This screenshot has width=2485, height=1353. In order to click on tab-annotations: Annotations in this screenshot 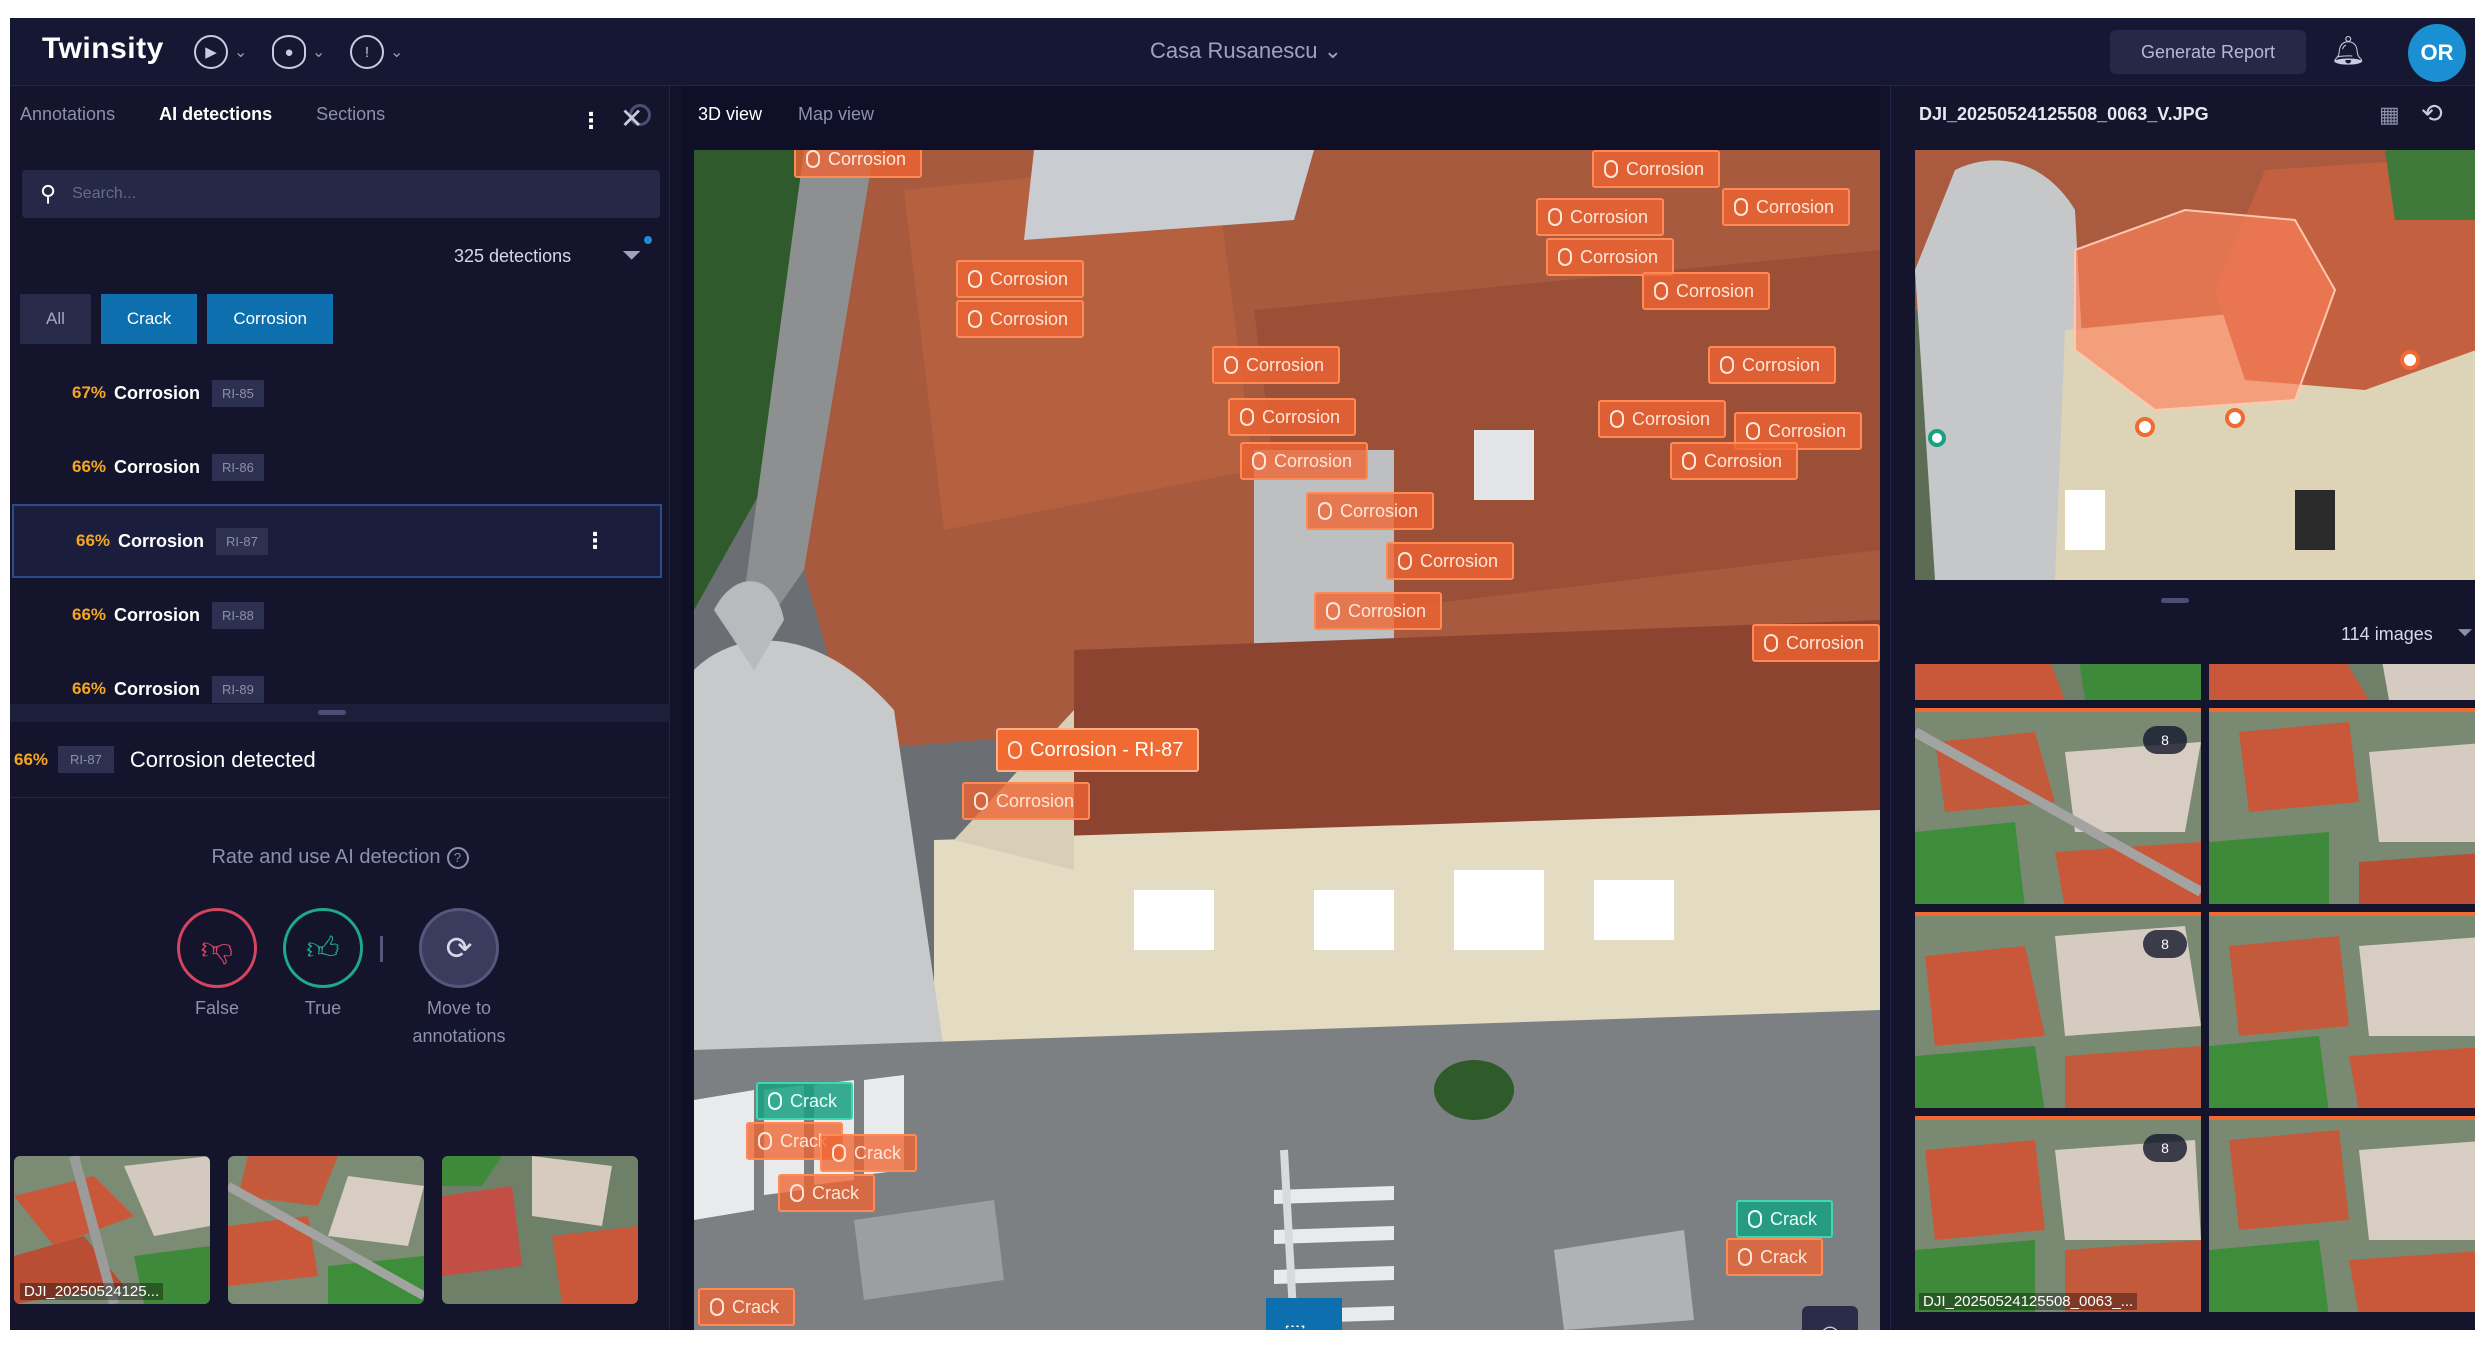, I will do `click(67, 114)`.